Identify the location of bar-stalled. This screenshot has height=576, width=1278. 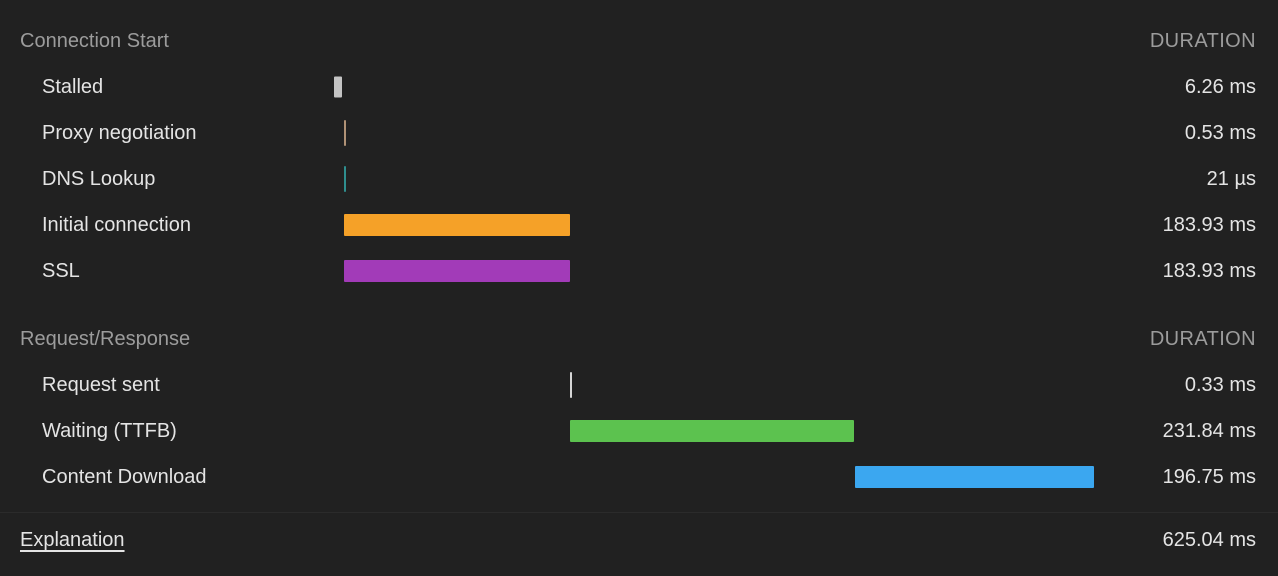
(338, 87).